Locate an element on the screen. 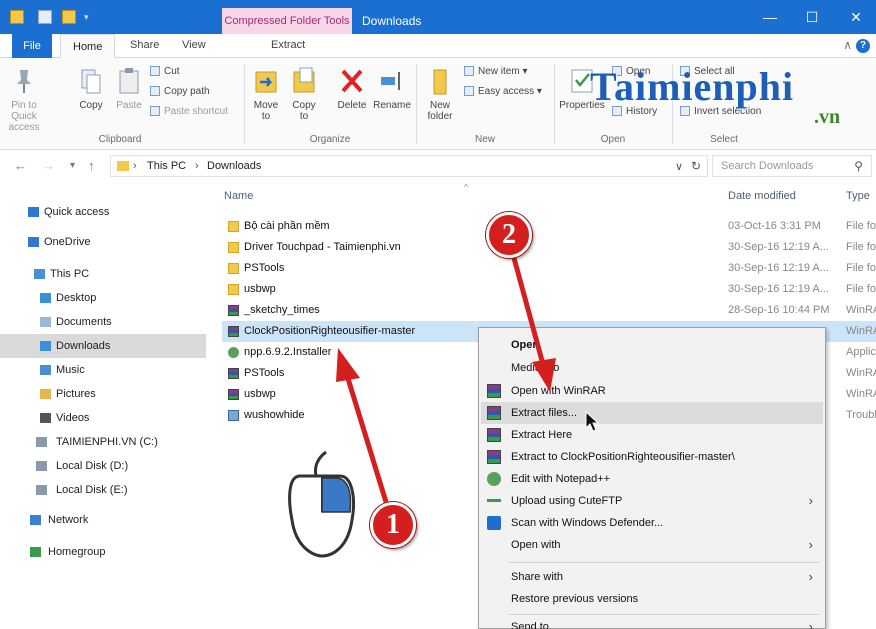  nav-item-this-pc: This PC is located at coordinates (103, 274).